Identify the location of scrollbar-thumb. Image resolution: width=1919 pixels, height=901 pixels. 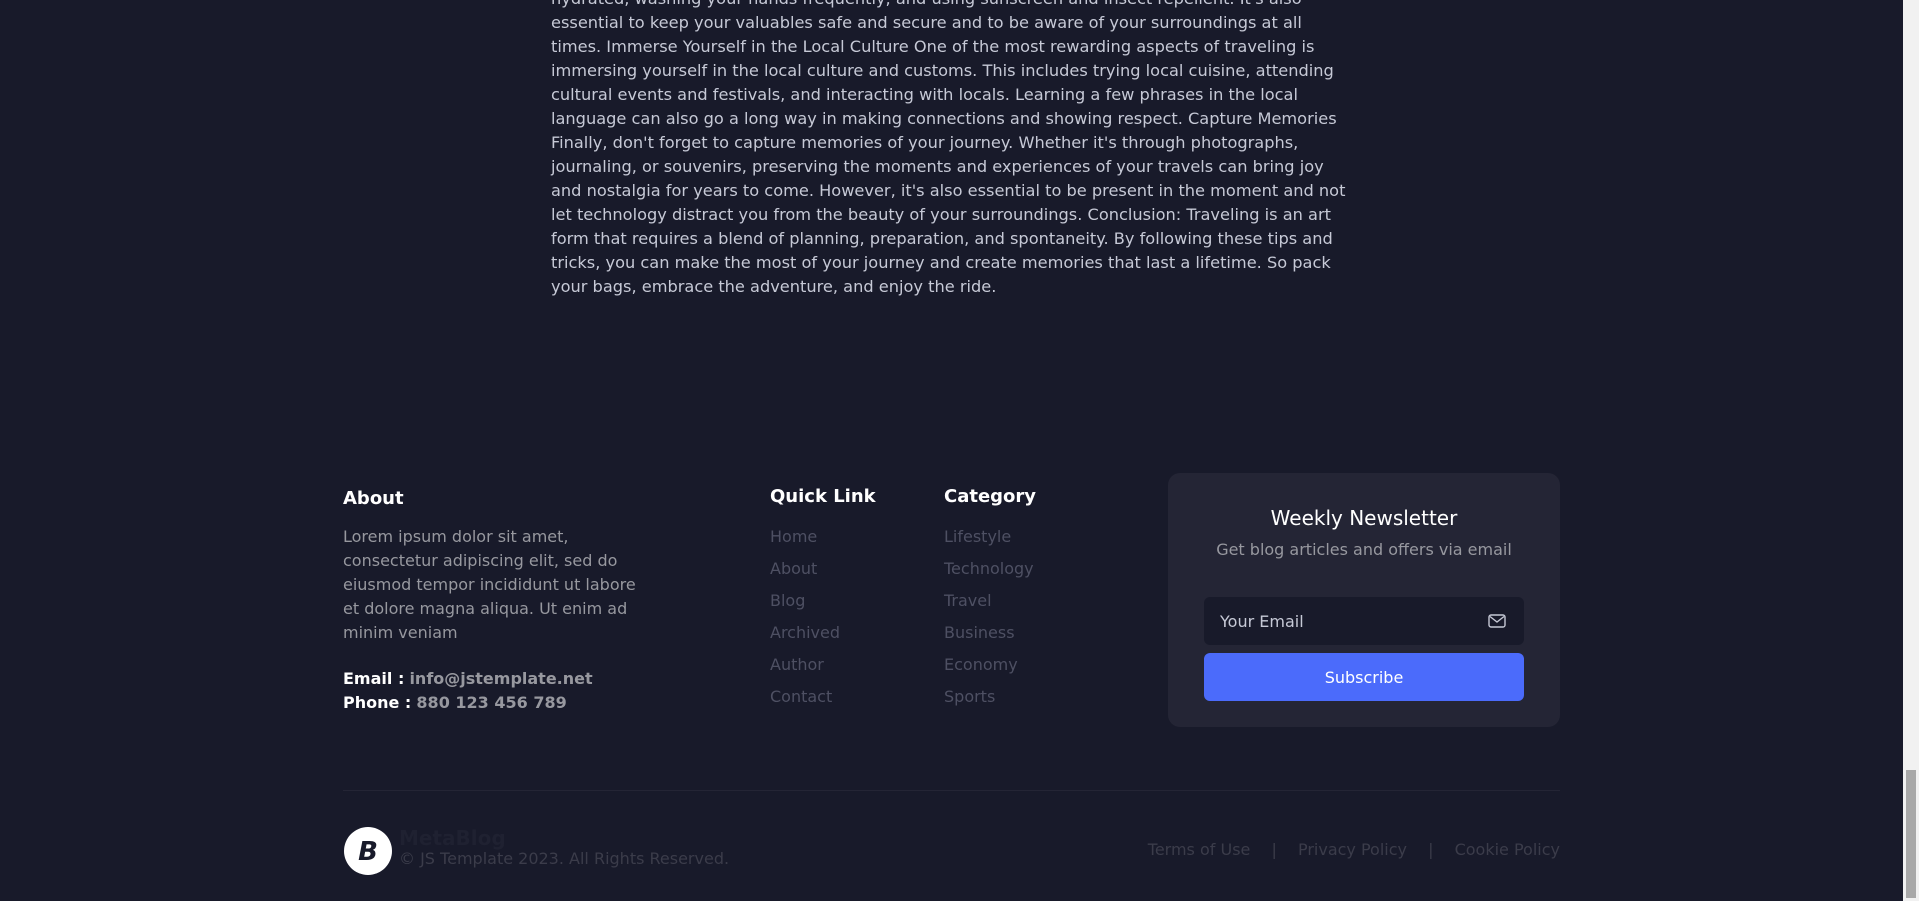
(1911, 834).